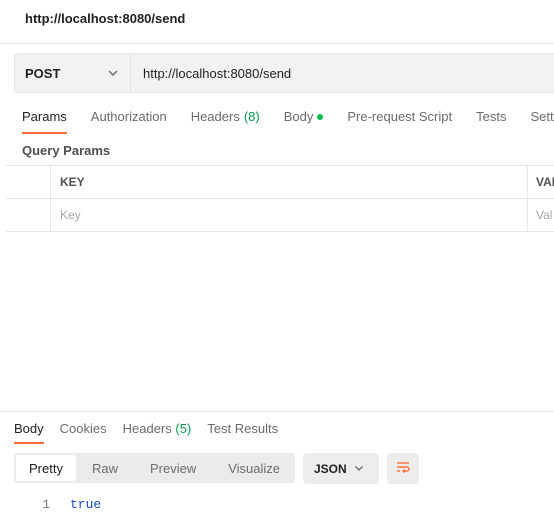  I want to click on format-label: JSON, so click(330, 468).